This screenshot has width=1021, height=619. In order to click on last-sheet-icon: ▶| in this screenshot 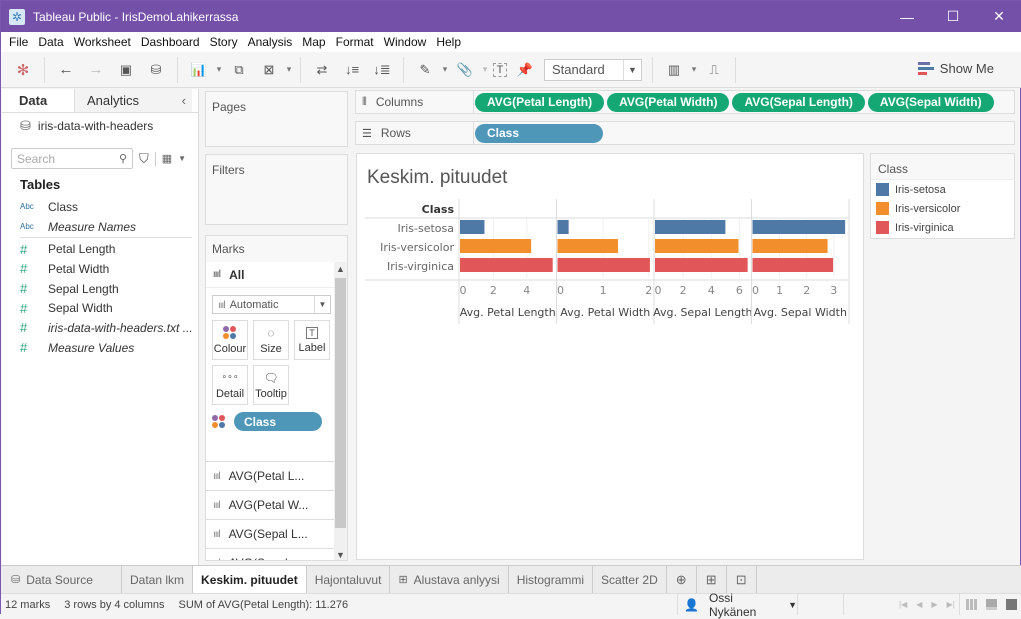, I will do `click(951, 604)`.